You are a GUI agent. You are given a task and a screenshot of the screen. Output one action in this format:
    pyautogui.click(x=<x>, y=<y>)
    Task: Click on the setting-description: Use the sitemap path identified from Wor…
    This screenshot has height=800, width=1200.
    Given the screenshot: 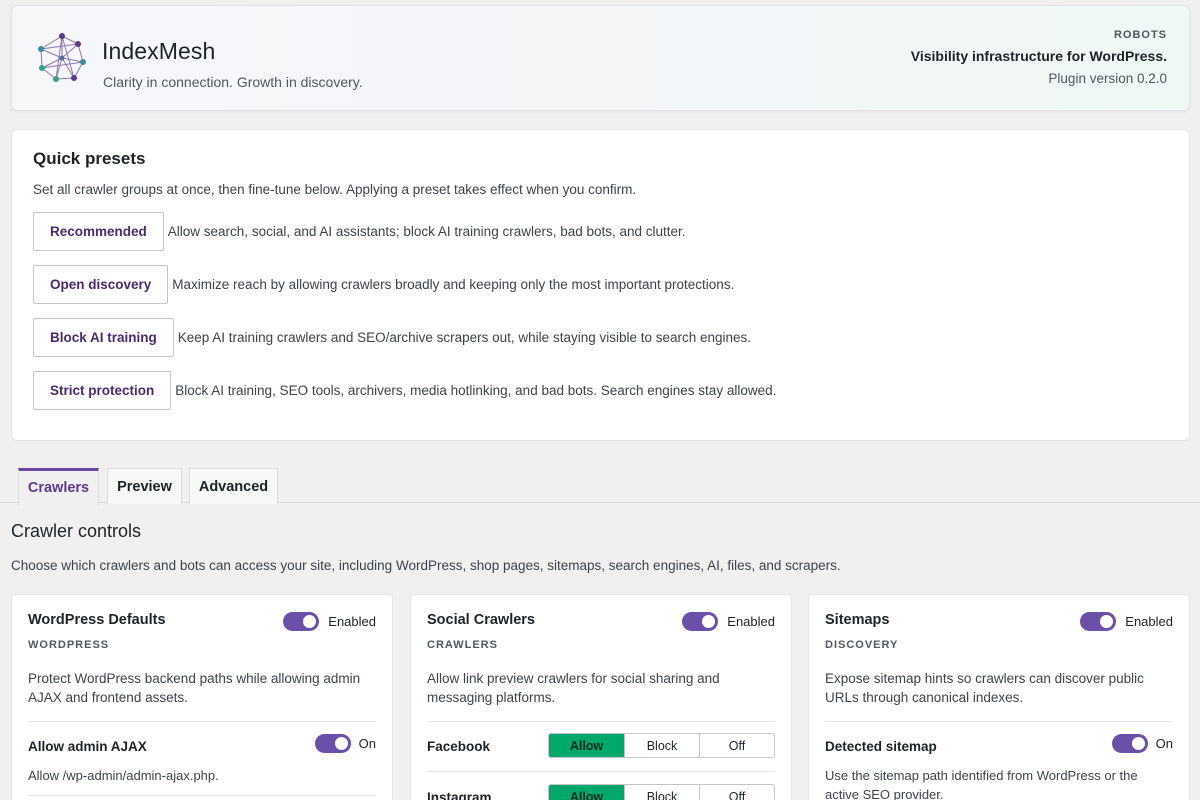 What is the action you would take?
    pyautogui.click(x=981, y=784)
    